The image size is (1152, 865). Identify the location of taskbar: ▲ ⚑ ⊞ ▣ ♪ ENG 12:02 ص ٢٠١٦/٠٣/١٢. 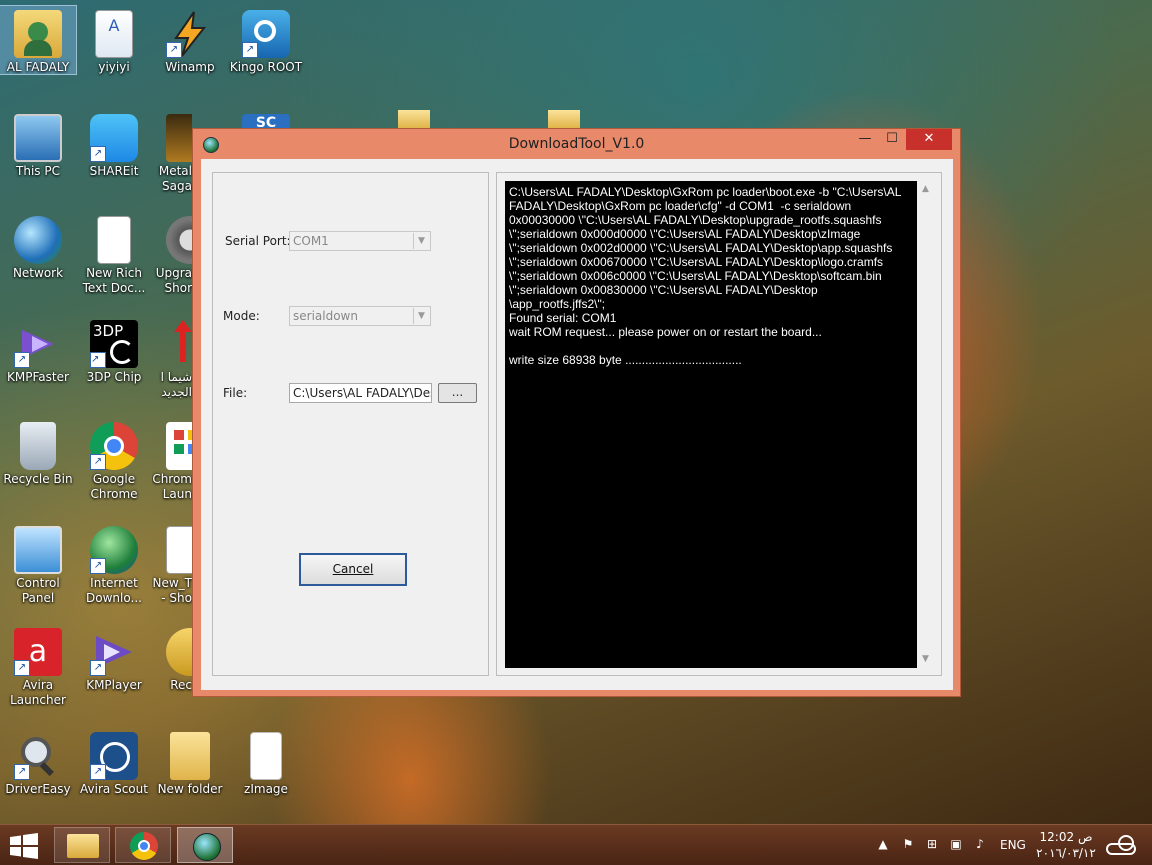
(576, 844).